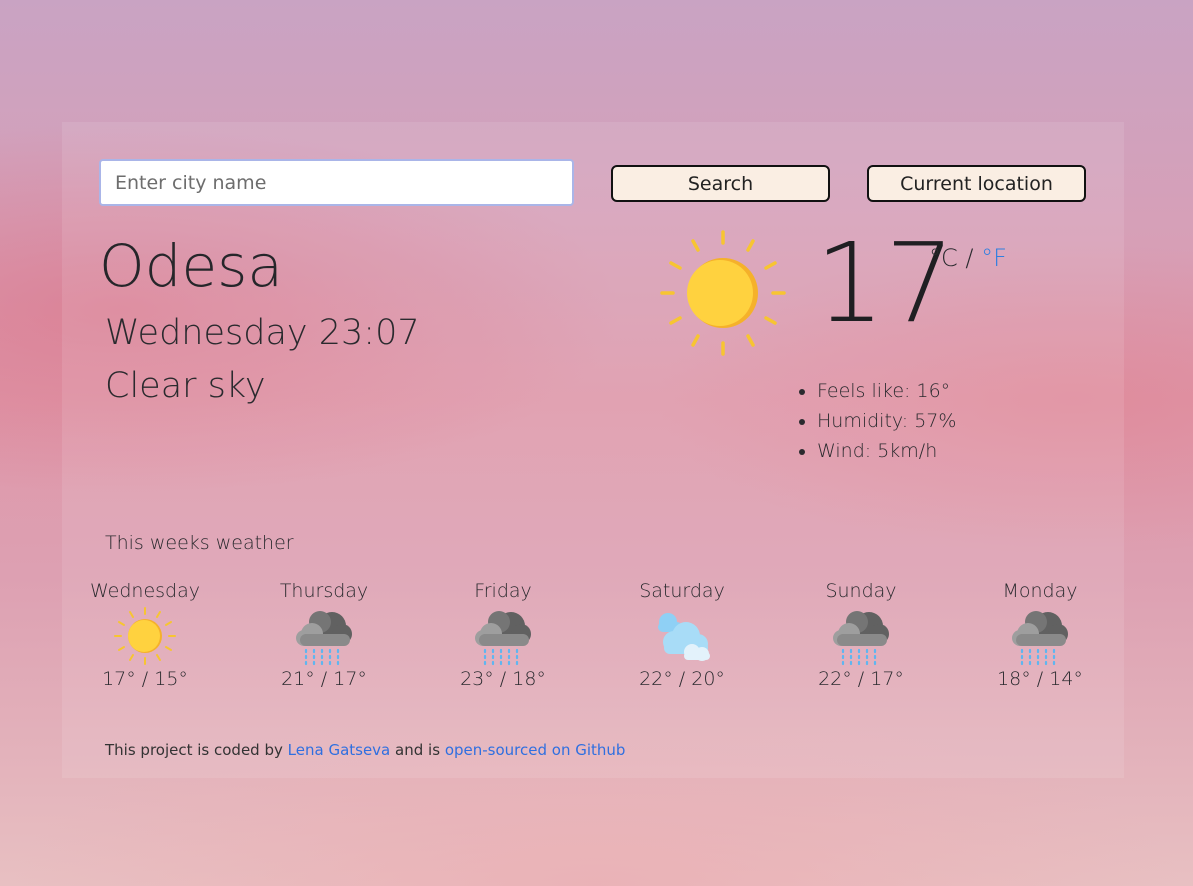  Describe the element at coordinates (191, 266) in the screenshot. I see `city-name: Odesa` at that location.